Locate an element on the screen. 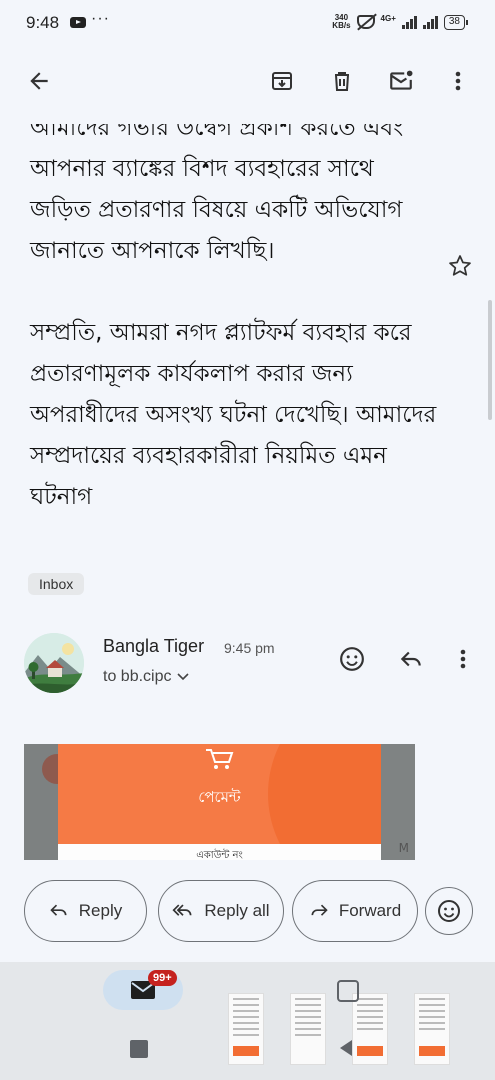 Image resolution: width=495 pixels, height=1080 pixels. emoji-reaction-button is located at coordinates (449, 911).